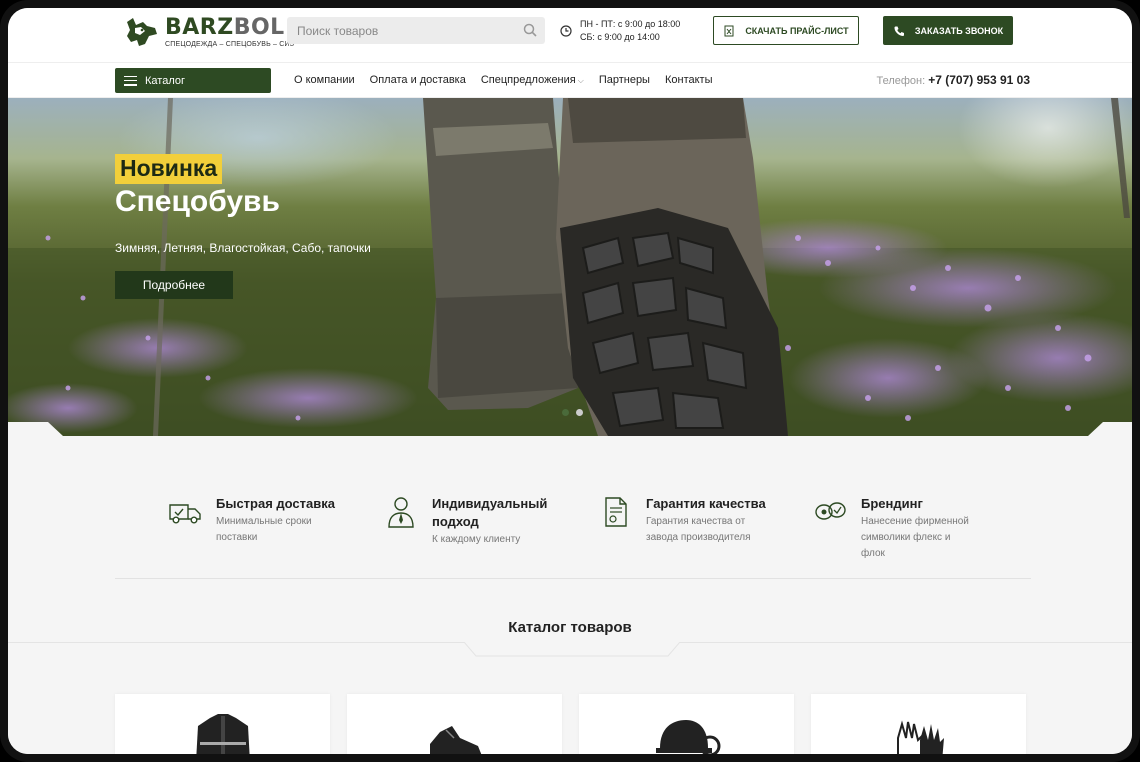 This screenshot has width=1140, height=762. I want to click on order-call-button: ЗАКАЗАТЬ ЗВОНОК, so click(948, 30).